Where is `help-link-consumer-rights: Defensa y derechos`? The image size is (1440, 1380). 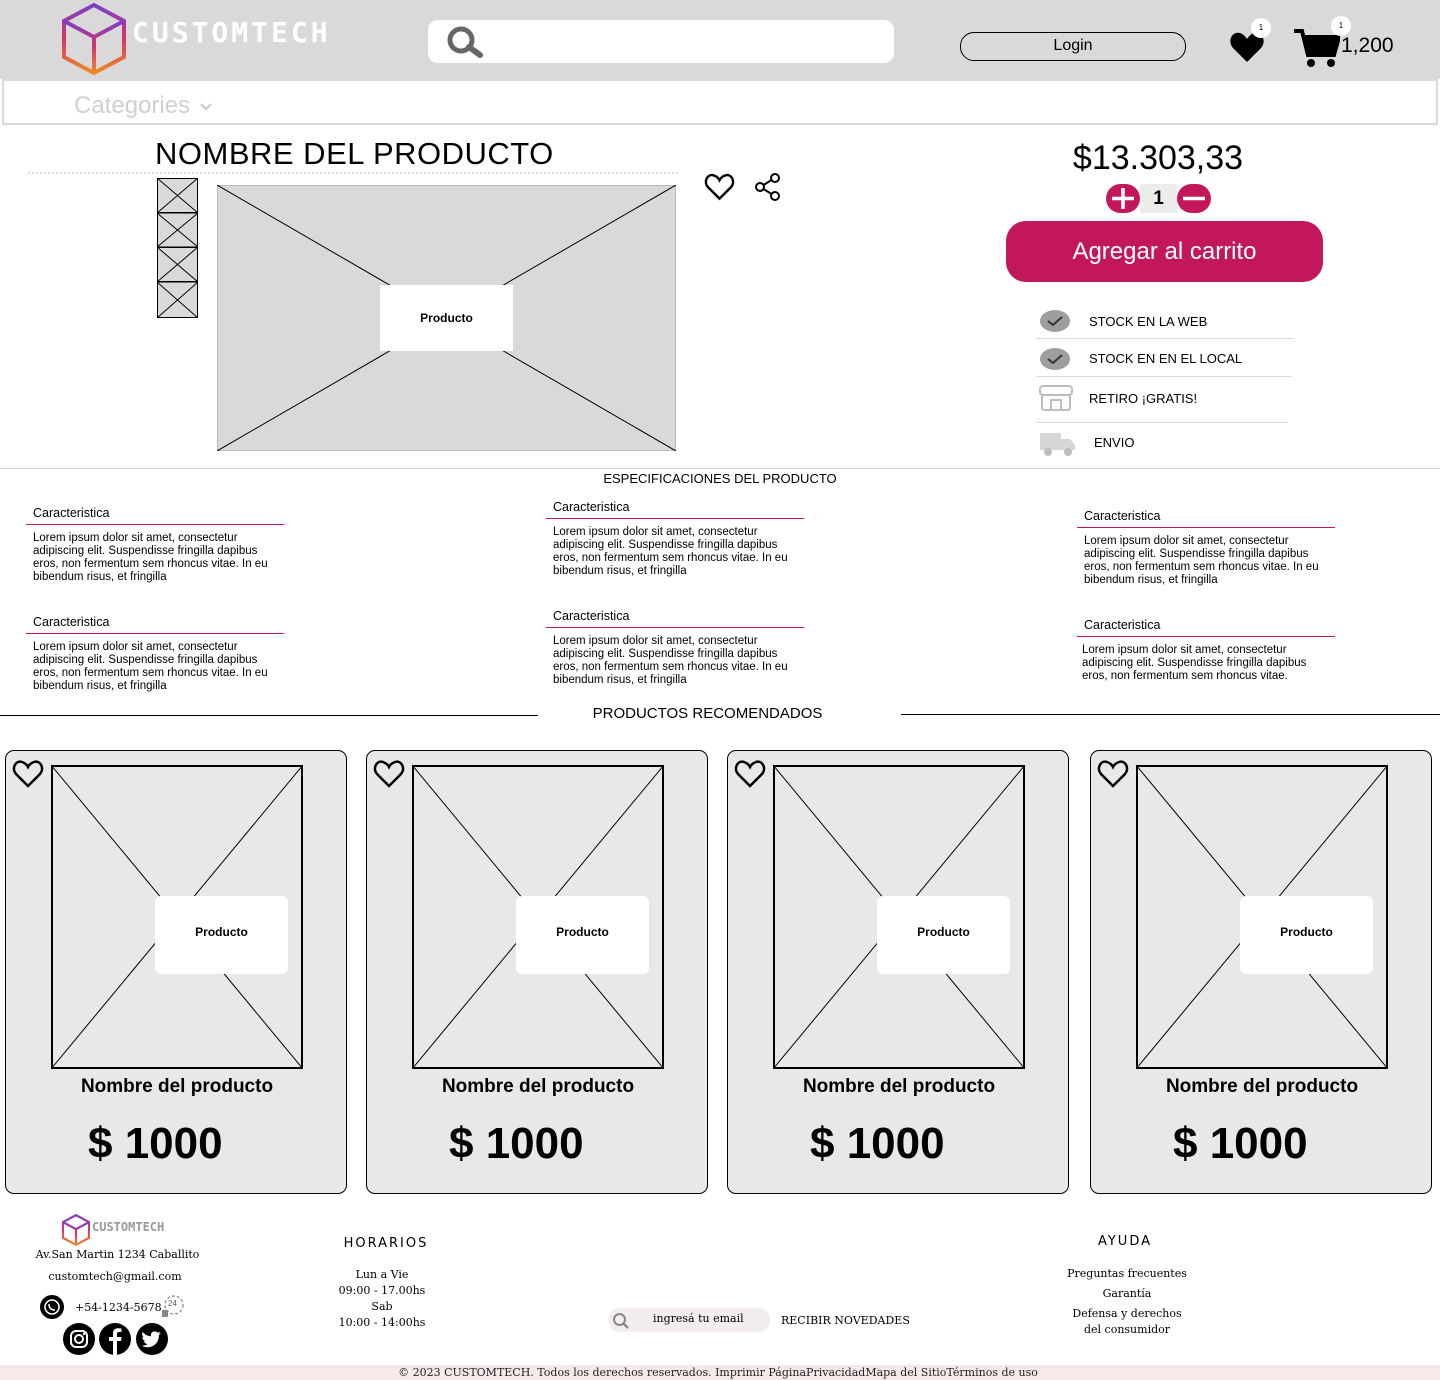 help-link-consumer-rights: Defensa y derechos is located at coordinates (1127, 1313).